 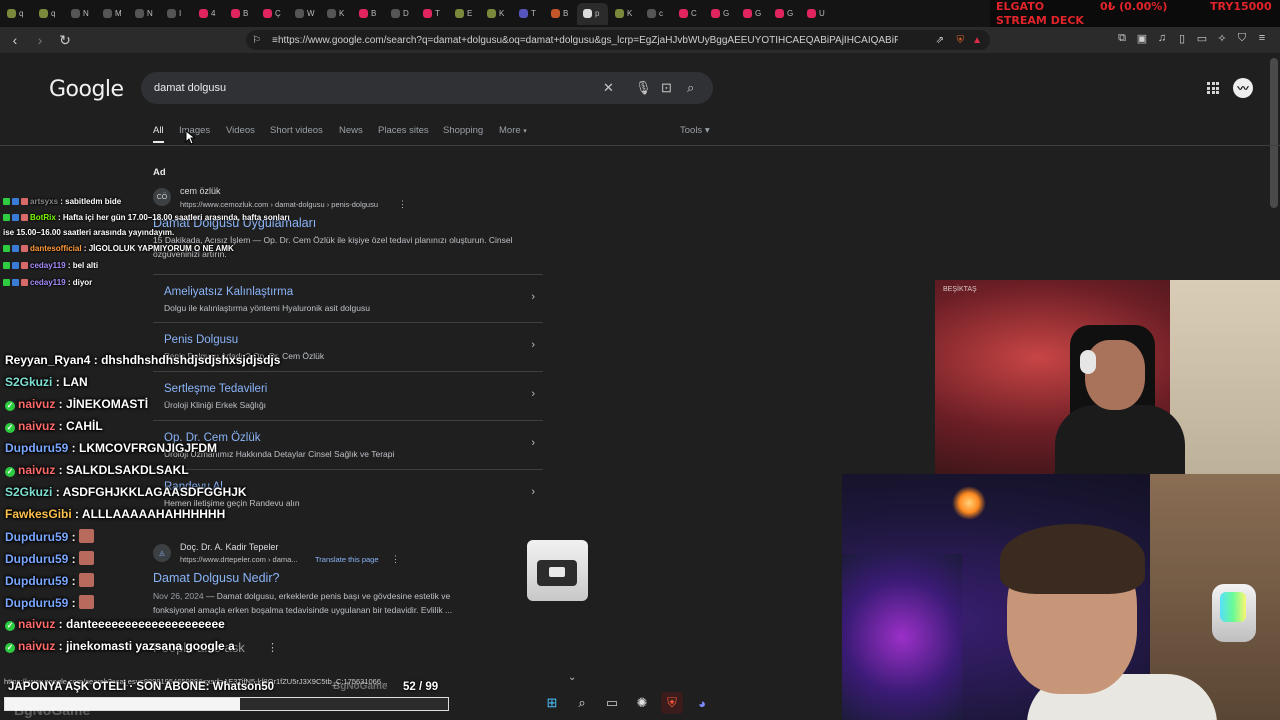 What do you see at coordinates (463, 130) in the screenshot?
I see `tab-shopping: Shopping` at bounding box center [463, 130].